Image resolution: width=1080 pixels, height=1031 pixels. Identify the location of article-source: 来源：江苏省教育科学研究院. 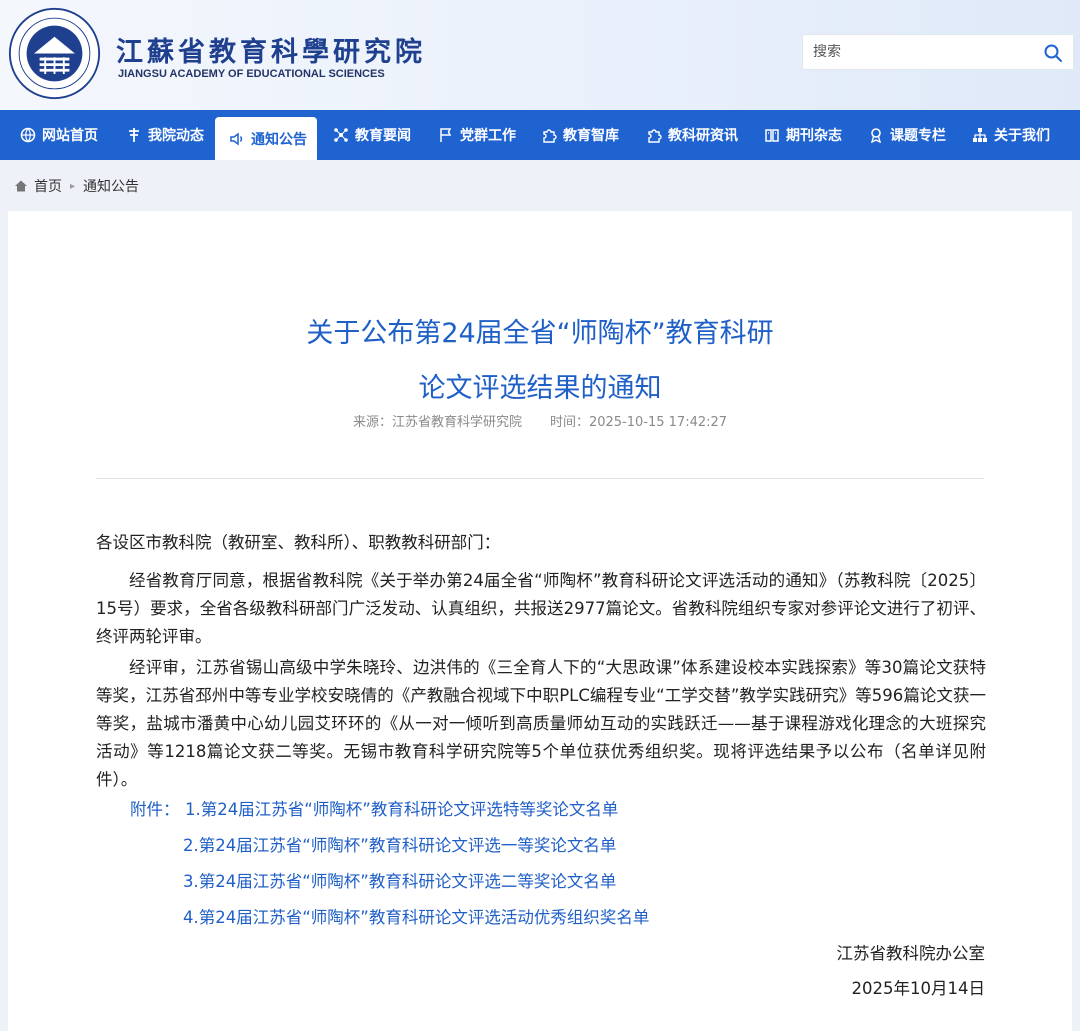
(437, 422).